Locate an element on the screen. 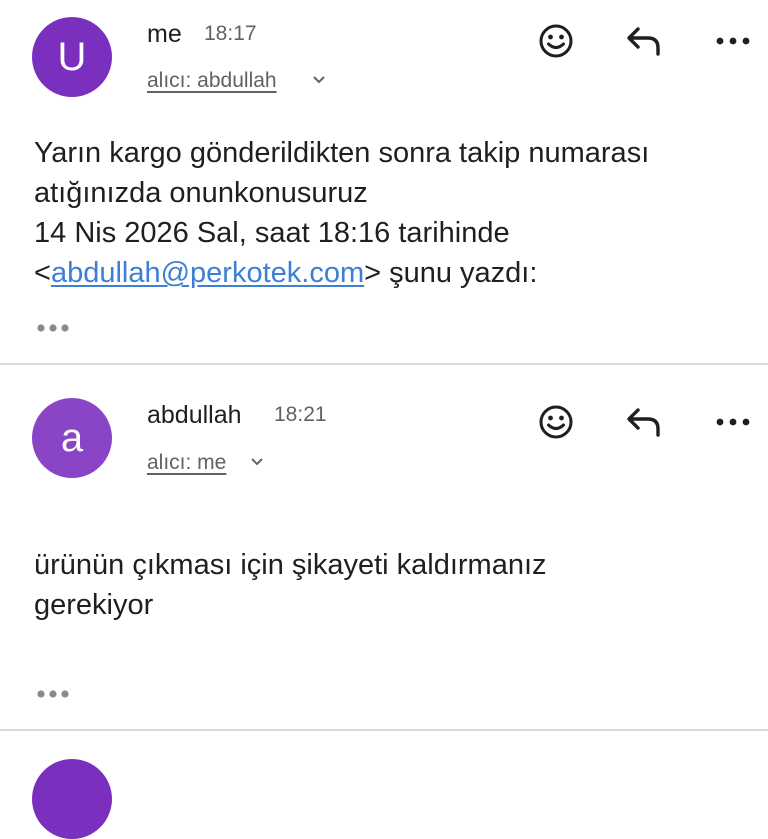  recipient-toggle: alıcı: abdullah is located at coordinates (212, 81).